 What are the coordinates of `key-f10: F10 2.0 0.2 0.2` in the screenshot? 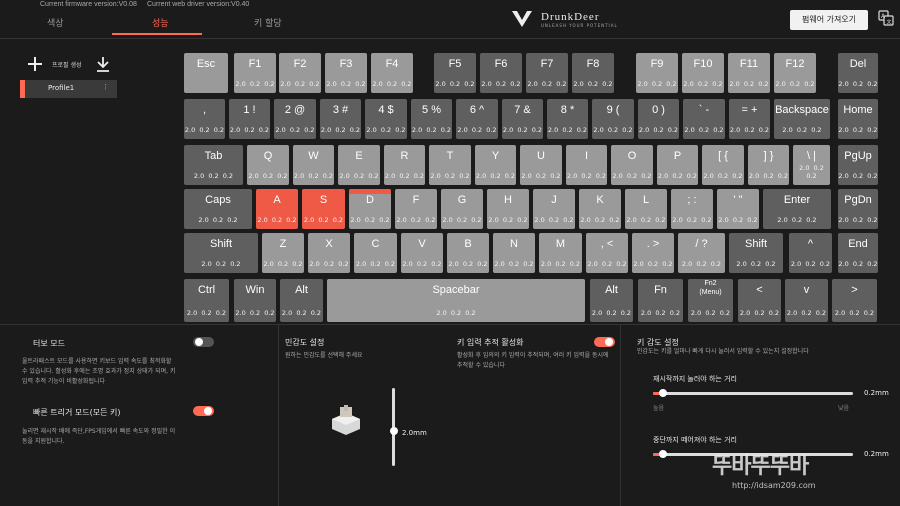 It's located at (703, 73).